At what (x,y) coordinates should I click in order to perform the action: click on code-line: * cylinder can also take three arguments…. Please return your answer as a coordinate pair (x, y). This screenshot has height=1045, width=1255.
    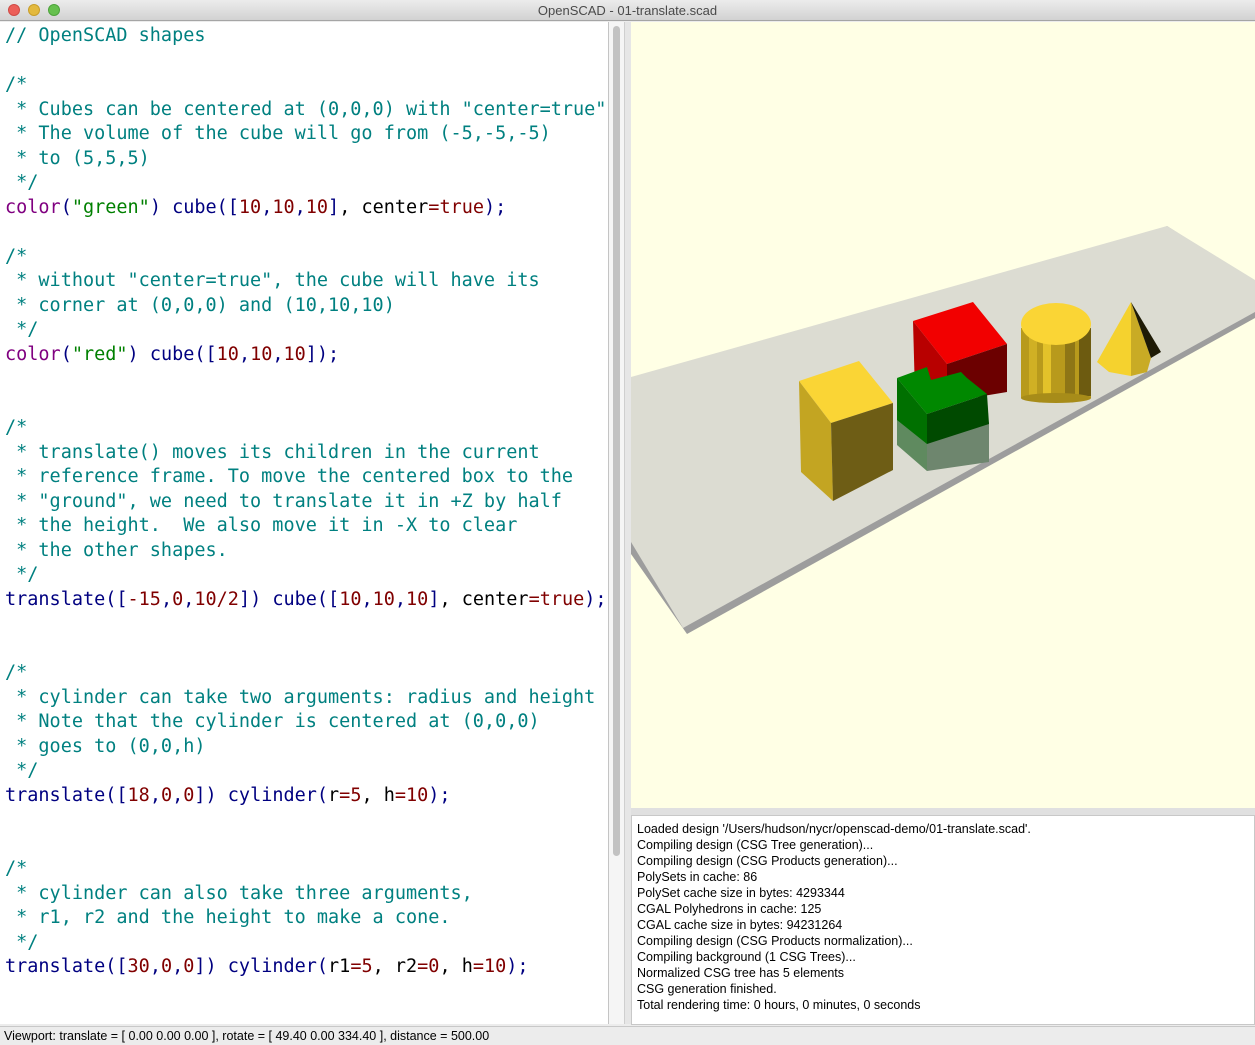
    Looking at the image, I should click on (306, 894).